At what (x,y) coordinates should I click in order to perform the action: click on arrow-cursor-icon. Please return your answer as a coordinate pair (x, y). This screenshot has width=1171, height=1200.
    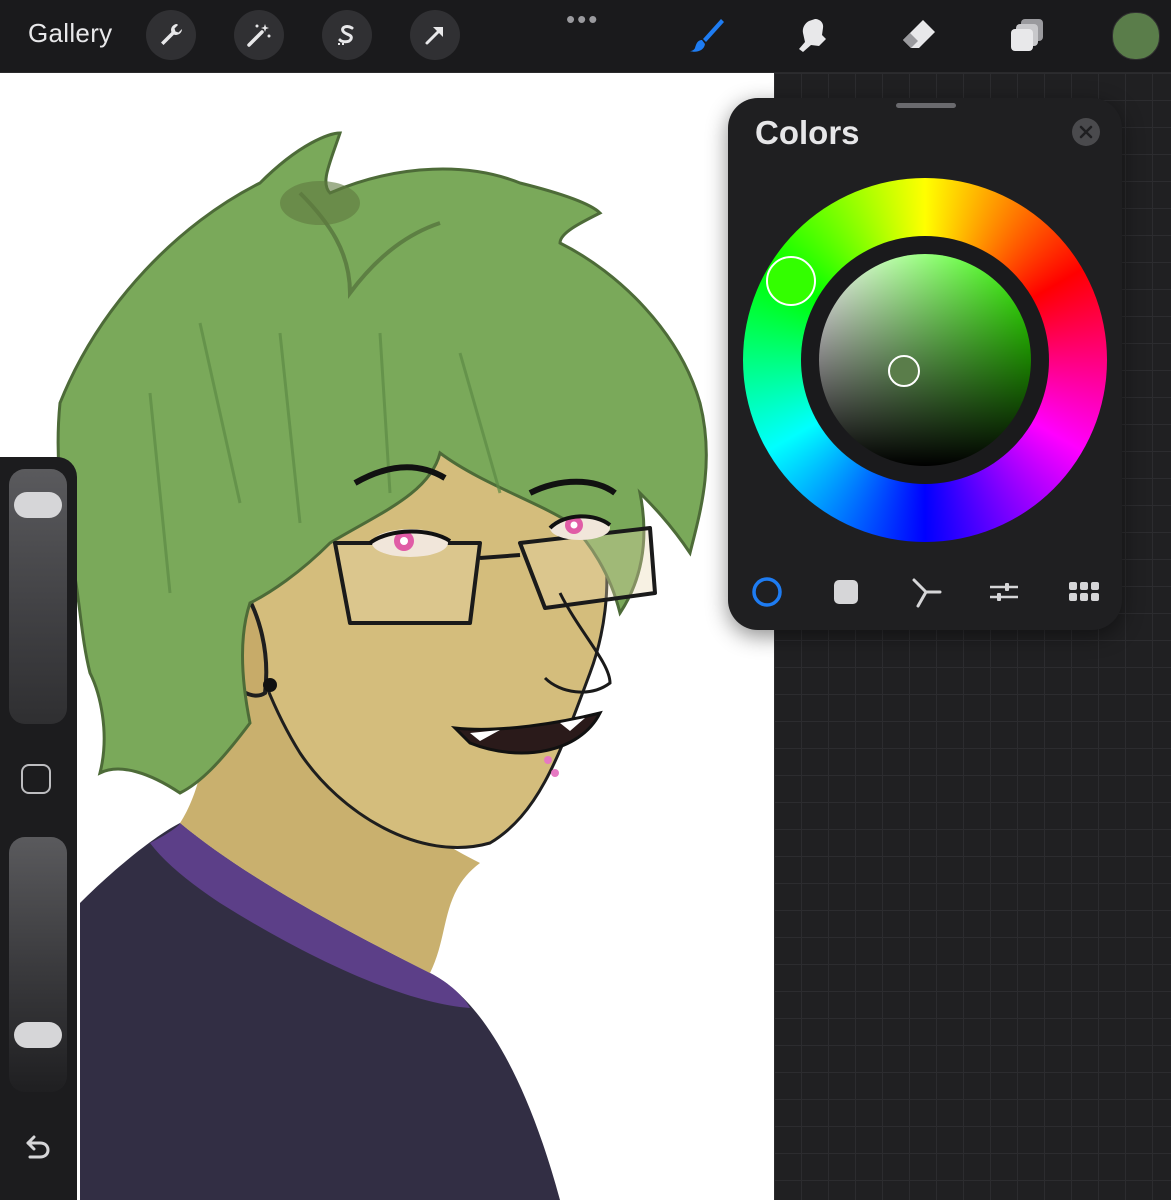
    Looking at the image, I should click on (434, 36).